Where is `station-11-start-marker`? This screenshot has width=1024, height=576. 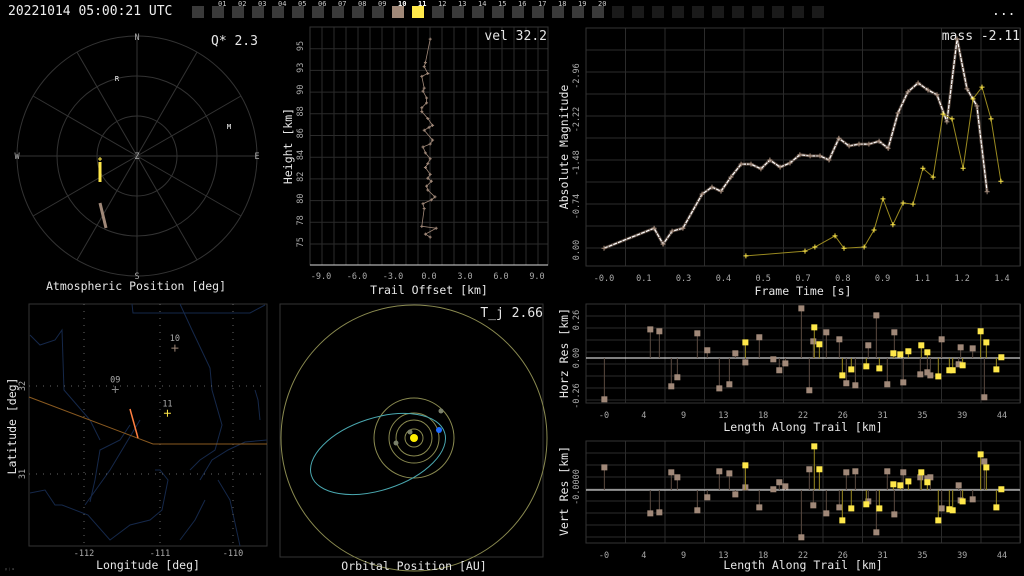
station-11-start-marker is located at coordinates (100, 159).